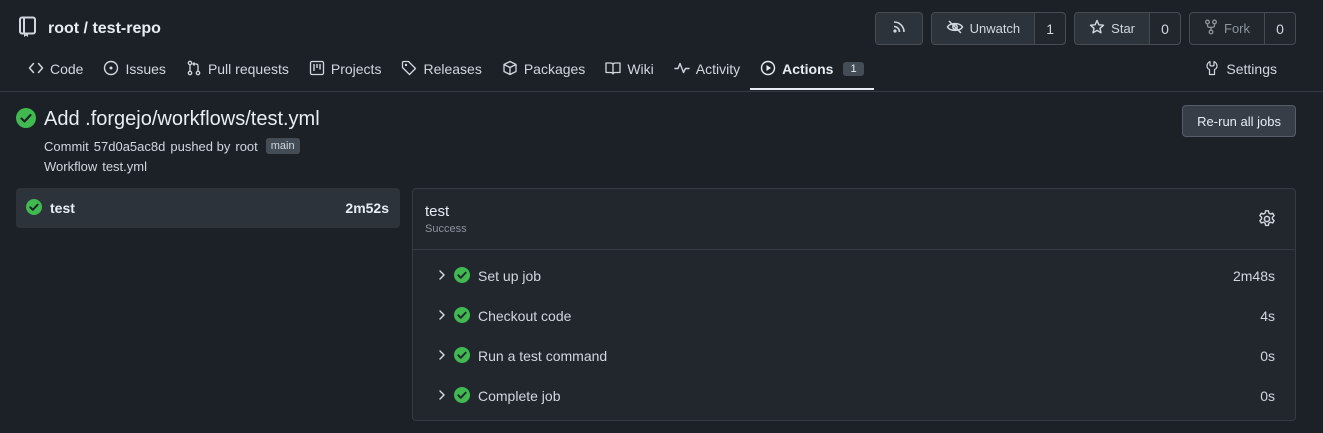 The height and width of the screenshot is (433, 1323). Describe the element at coordinates (1097, 28) in the screenshot. I see `star-icon` at that location.